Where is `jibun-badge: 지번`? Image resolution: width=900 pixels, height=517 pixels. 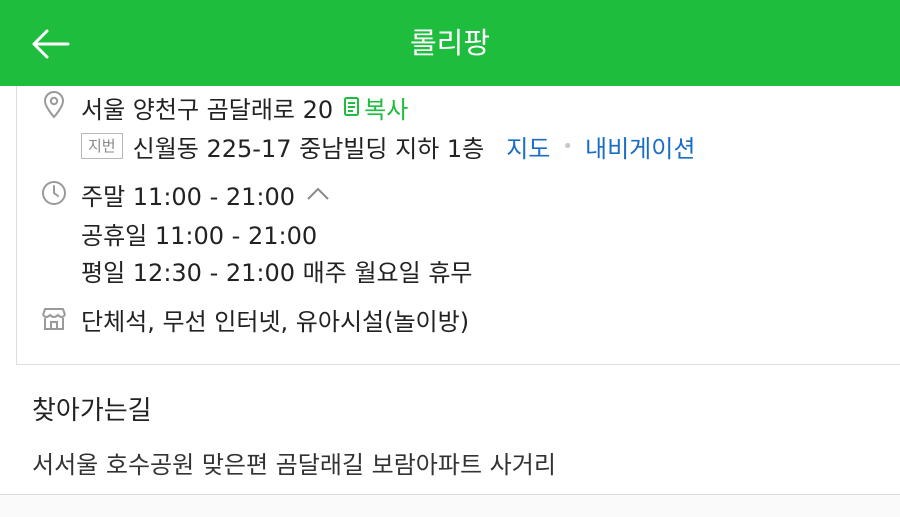 jibun-badge: 지번 is located at coordinates (102, 146).